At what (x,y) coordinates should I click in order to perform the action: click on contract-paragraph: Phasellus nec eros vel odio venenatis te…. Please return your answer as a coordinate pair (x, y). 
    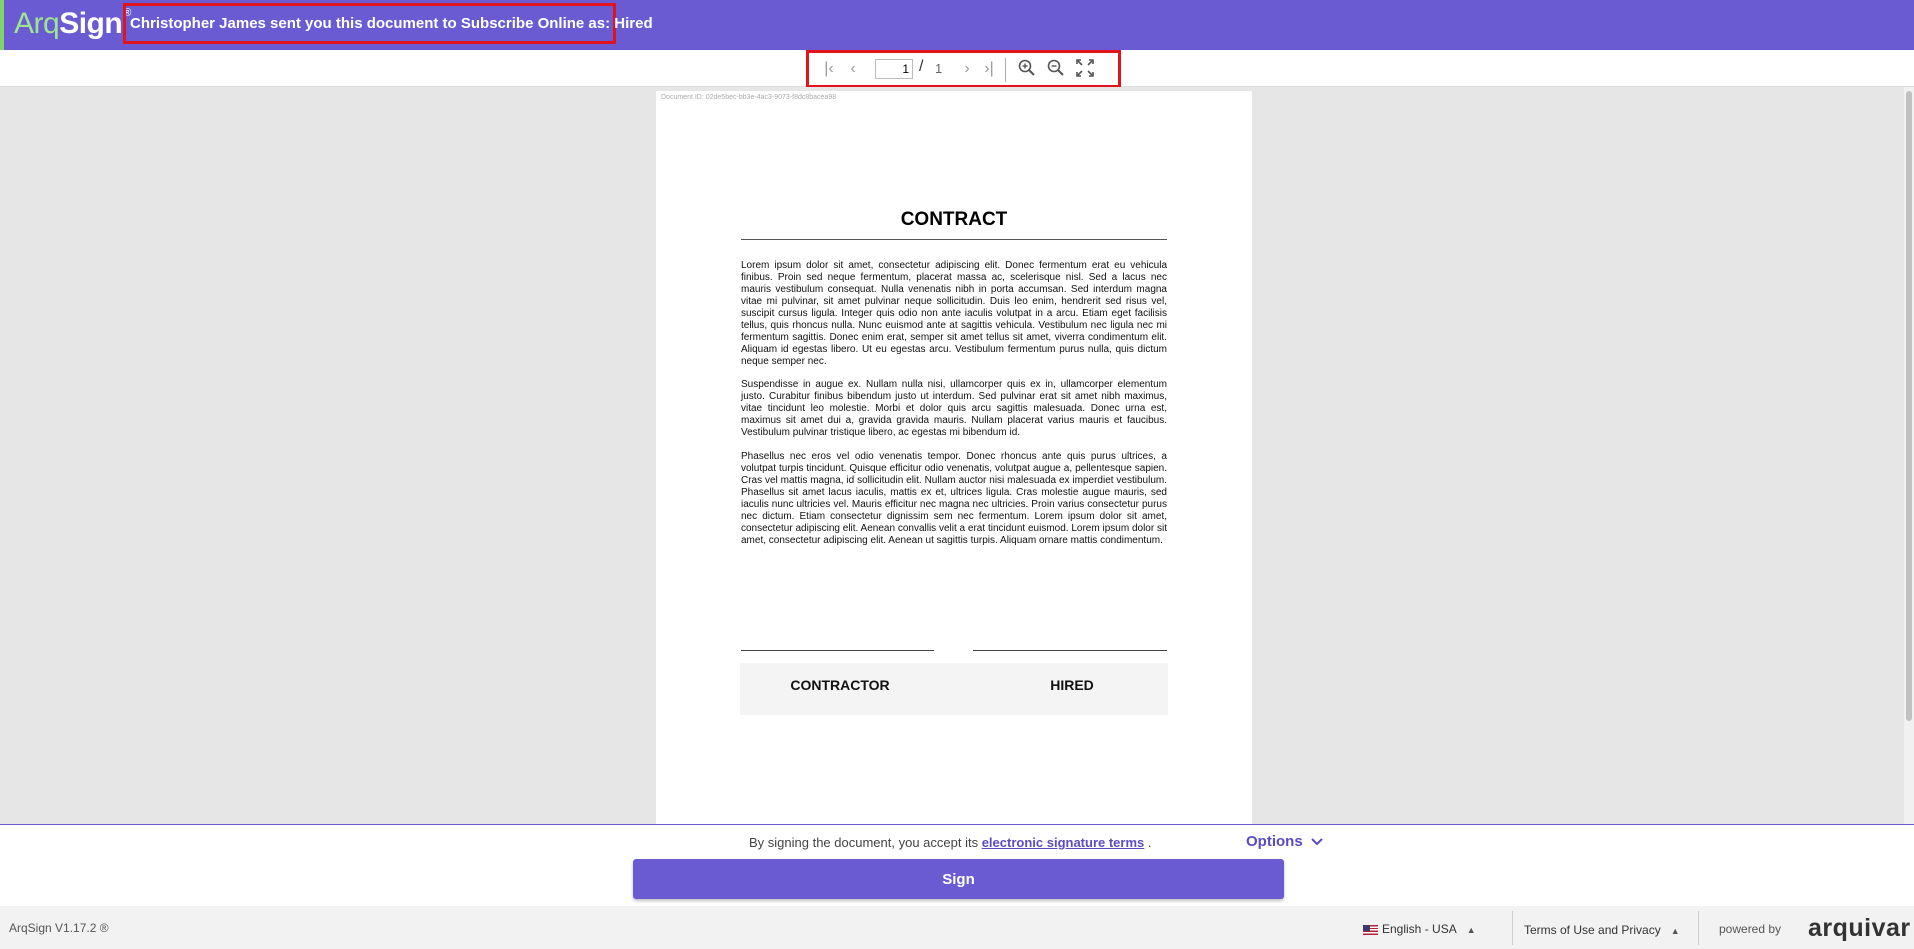
    Looking at the image, I should click on (954, 498).